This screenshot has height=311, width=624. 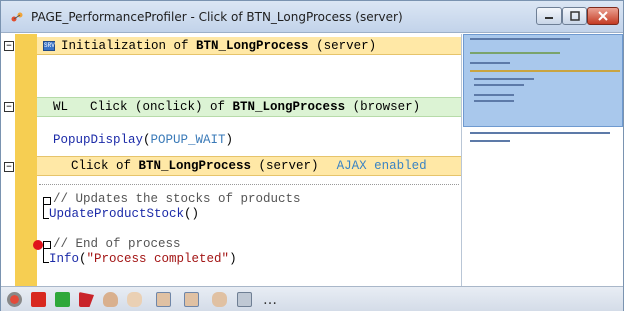 What do you see at coordinates (285, 166) in the screenshot?
I see `block3-suffix: (server)` at bounding box center [285, 166].